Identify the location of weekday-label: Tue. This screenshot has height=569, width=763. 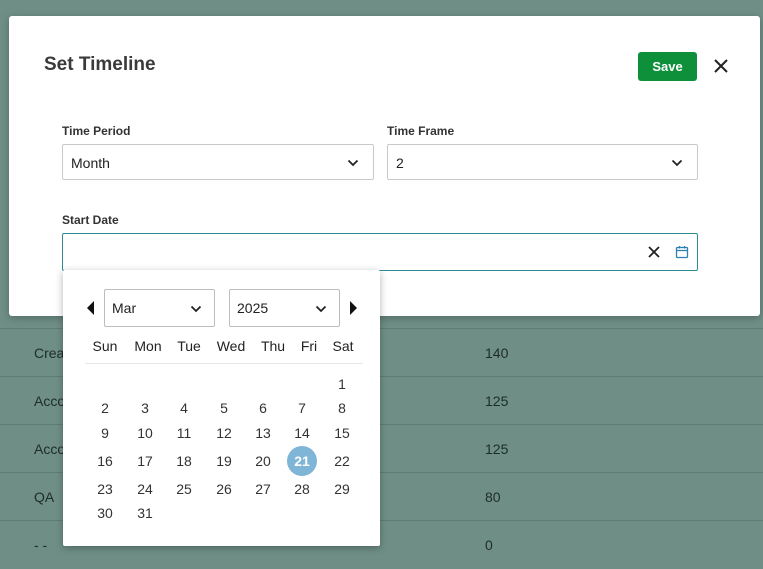
(189, 346).